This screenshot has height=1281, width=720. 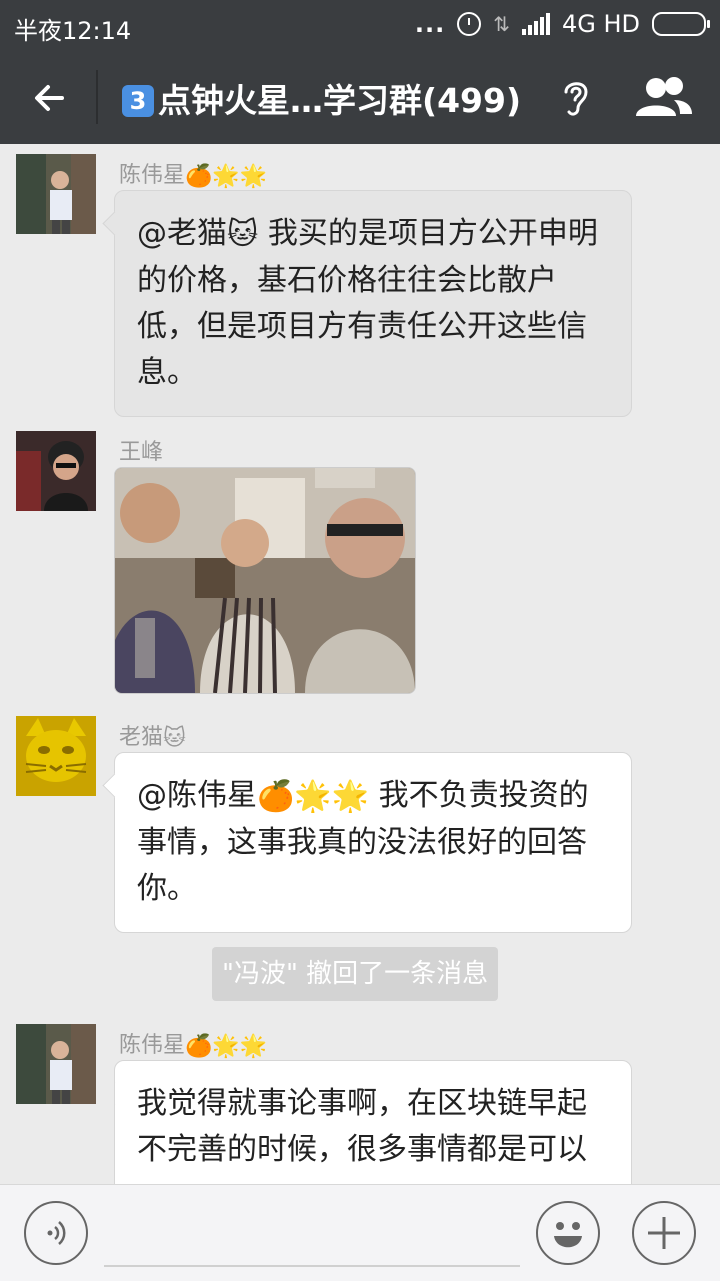 I want to click on battery-icon, so click(x=681, y=24).